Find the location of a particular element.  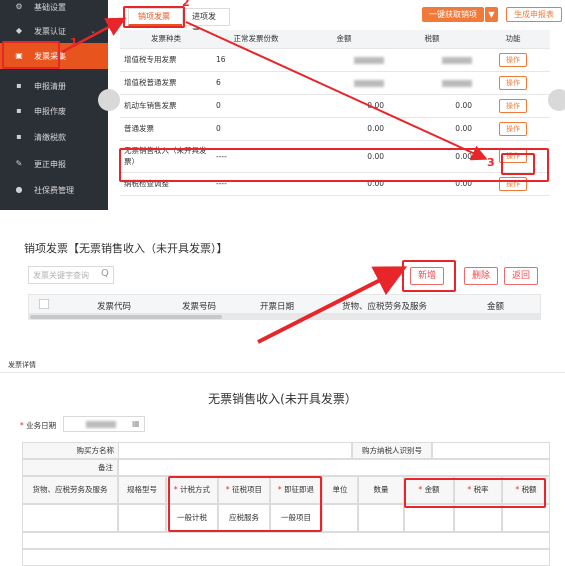

business-date-input: ▦ is located at coordinates (104, 424).